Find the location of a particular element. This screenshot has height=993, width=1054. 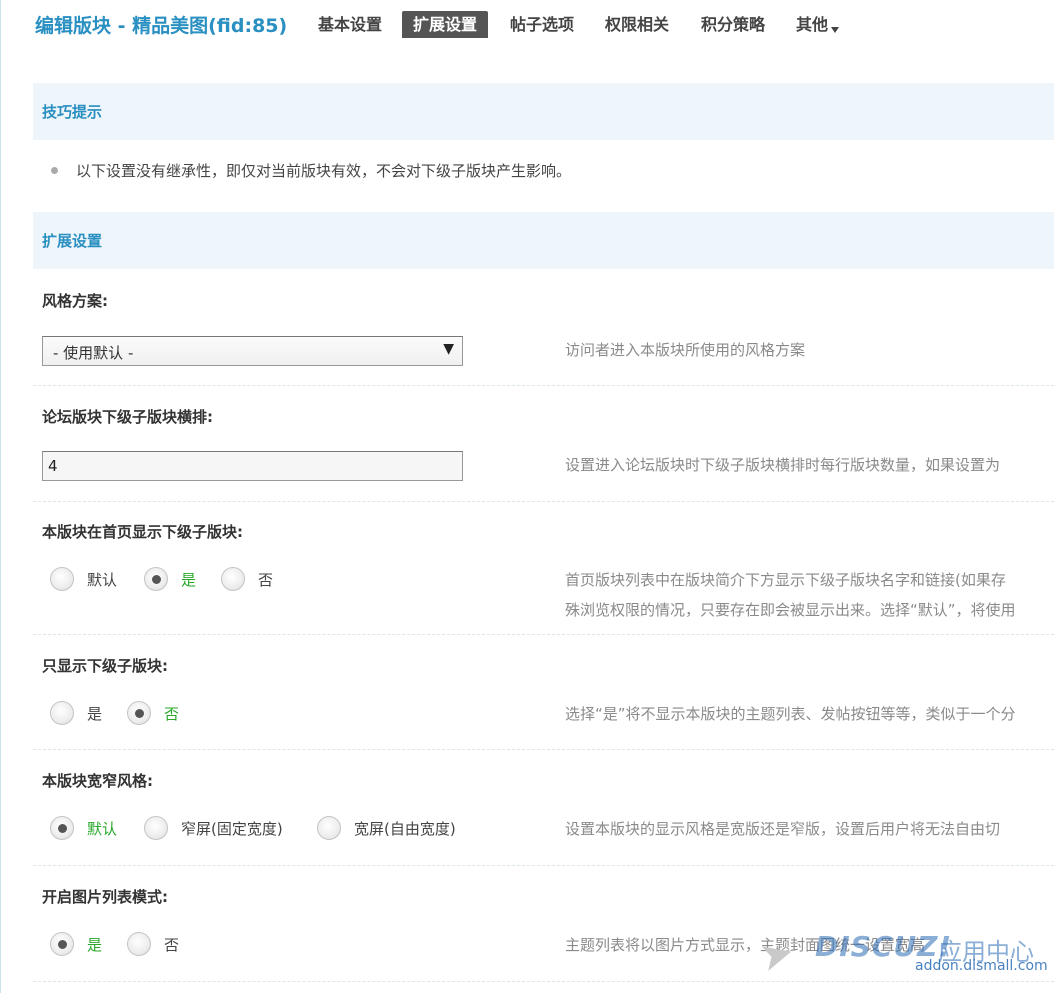

watermark-url: addon.dismall.com is located at coordinates (981, 966).